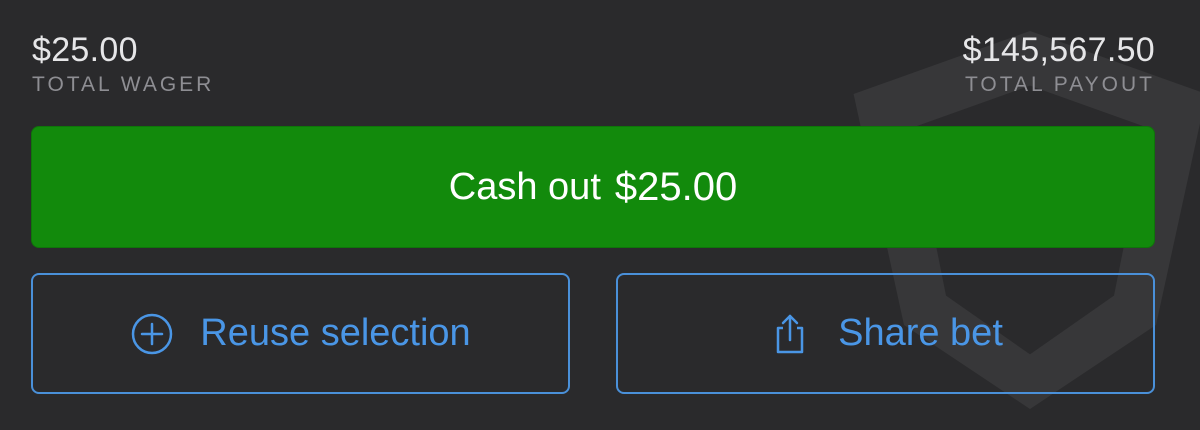 The height and width of the screenshot is (430, 1200). What do you see at coordinates (524, 186) in the screenshot?
I see `cash-out-label: Cash out` at bounding box center [524, 186].